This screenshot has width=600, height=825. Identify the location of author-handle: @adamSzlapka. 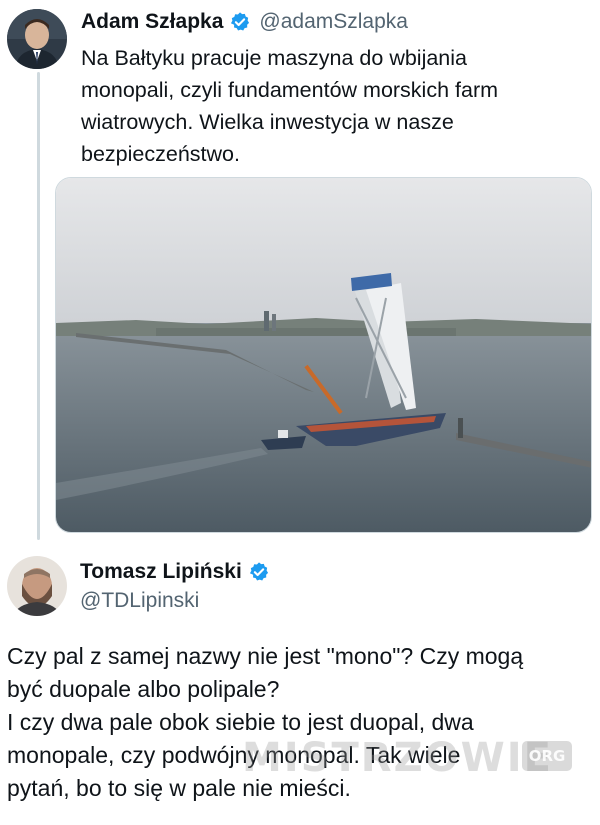
(333, 22).